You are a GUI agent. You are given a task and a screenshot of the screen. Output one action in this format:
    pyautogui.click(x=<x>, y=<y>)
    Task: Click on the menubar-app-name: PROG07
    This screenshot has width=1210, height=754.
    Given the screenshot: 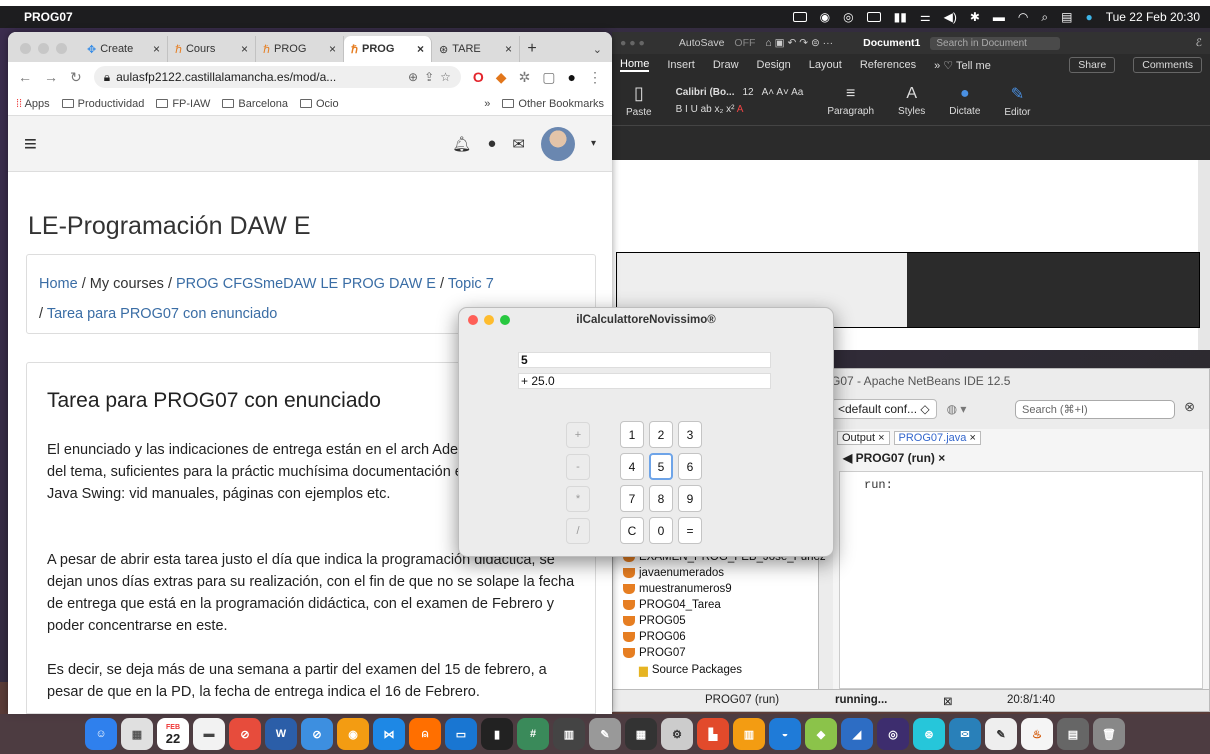 What is the action you would take?
    pyautogui.click(x=48, y=17)
    